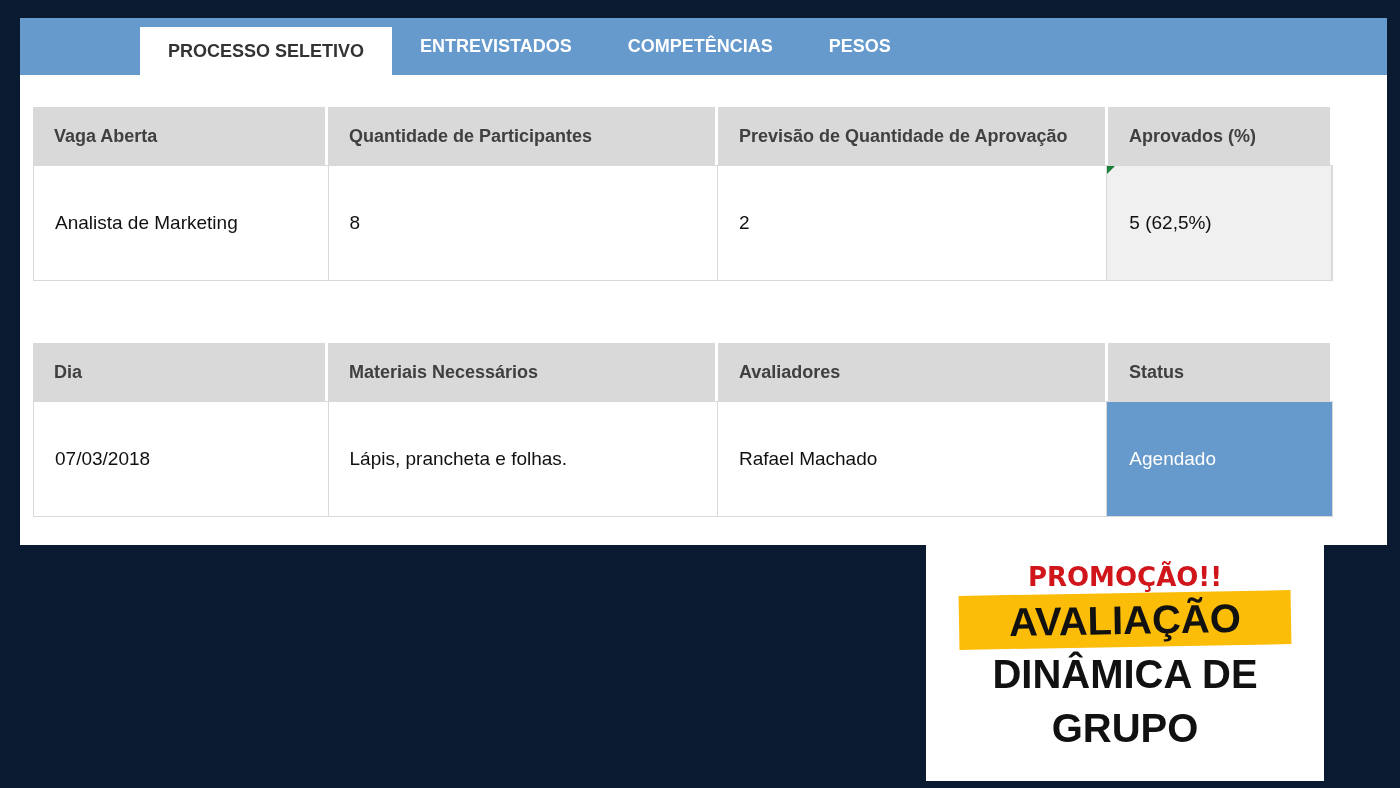 This screenshot has height=788, width=1400. Describe the element at coordinates (523, 372) in the screenshot. I see `column-header: Materiais Necessários` at that location.